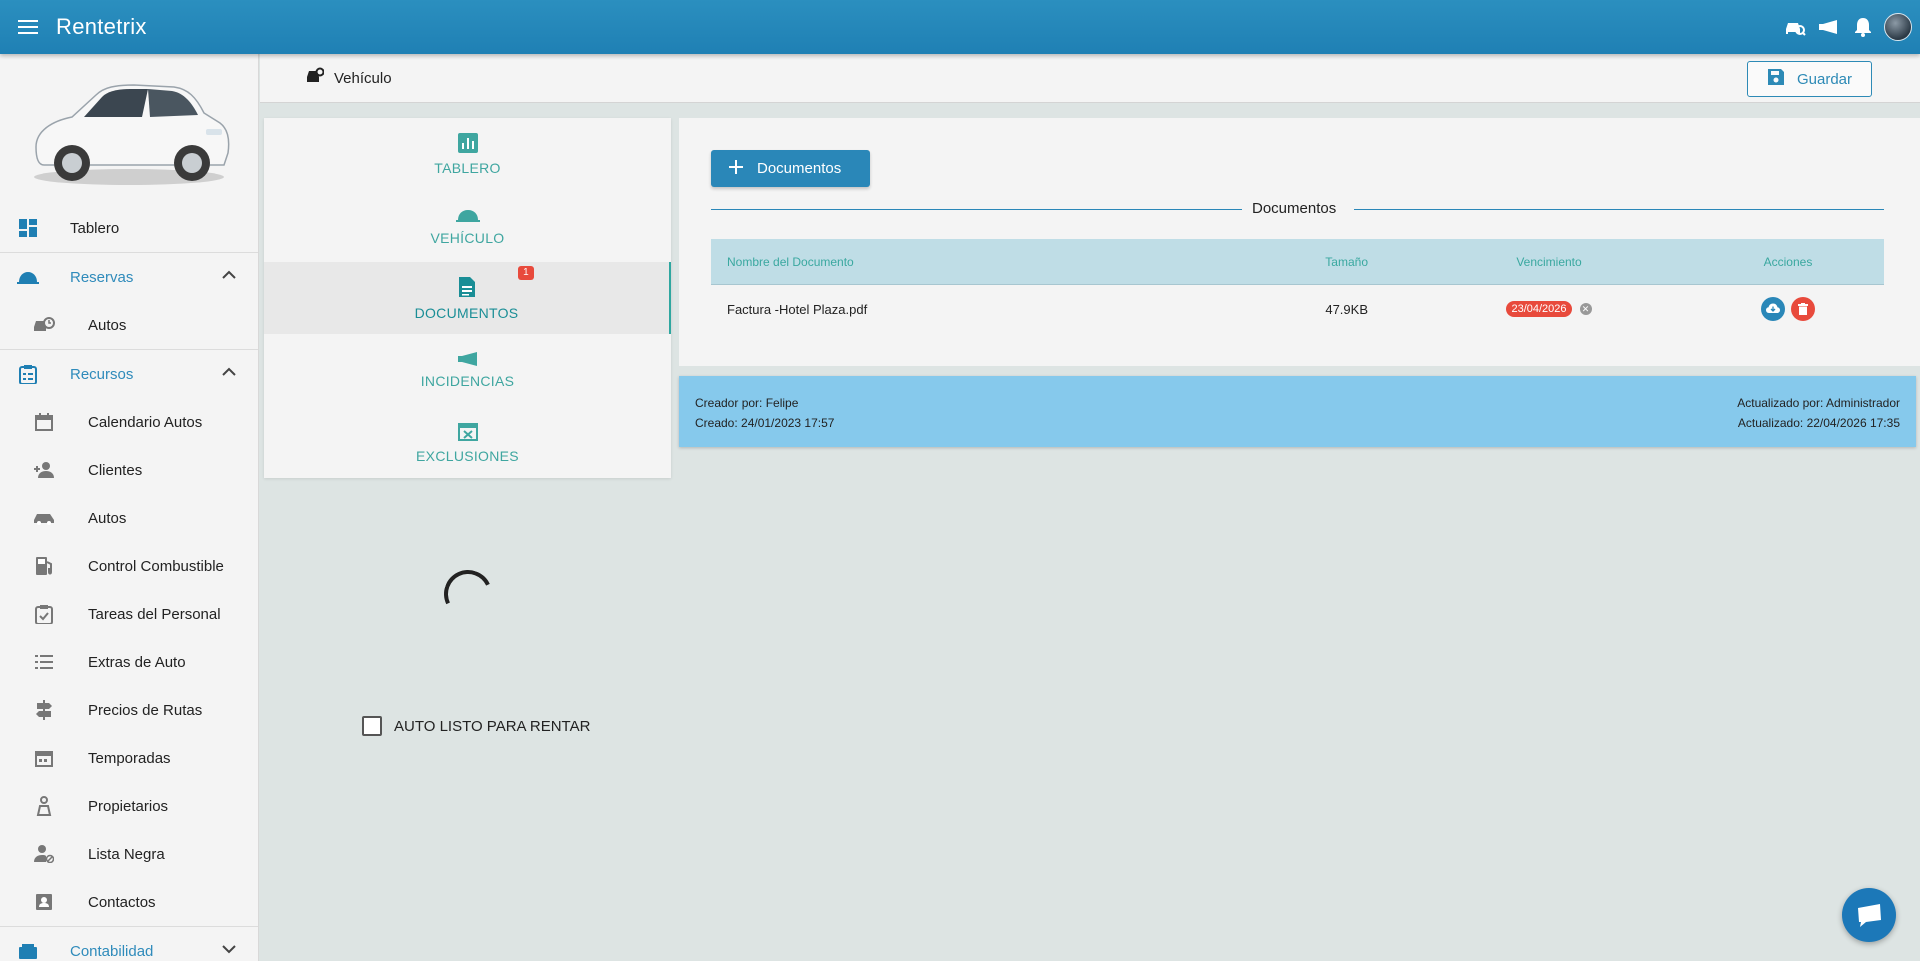 This screenshot has width=1920, height=961. Describe the element at coordinates (467, 370) in the screenshot. I see `tab-incidencias: INCIDENCIAS` at that location.